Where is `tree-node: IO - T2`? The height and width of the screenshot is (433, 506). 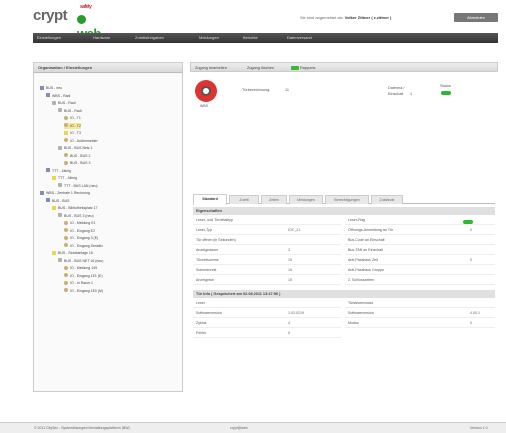 tree-node: IO - T2 is located at coordinates (72, 125).